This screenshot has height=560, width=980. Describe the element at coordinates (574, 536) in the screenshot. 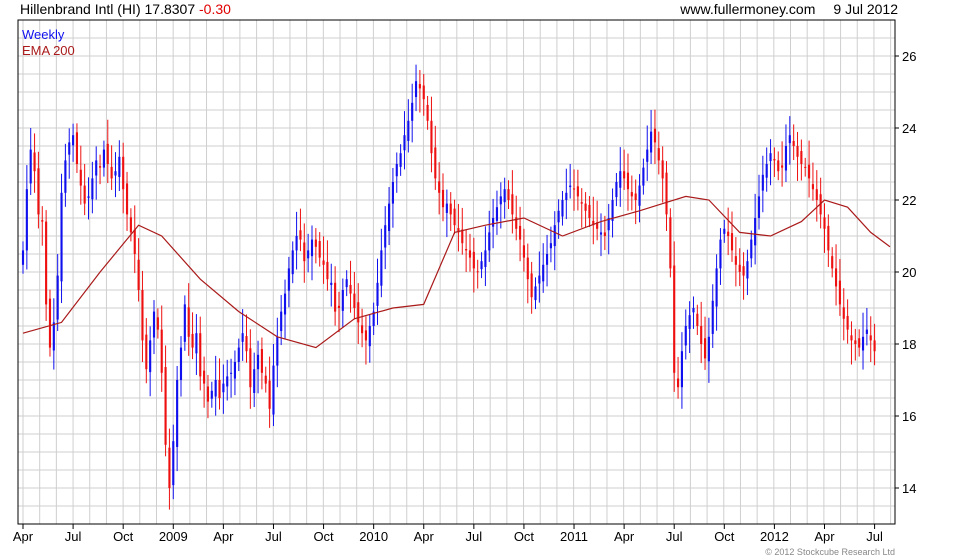

I see `x-tick-label: 2011` at that location.